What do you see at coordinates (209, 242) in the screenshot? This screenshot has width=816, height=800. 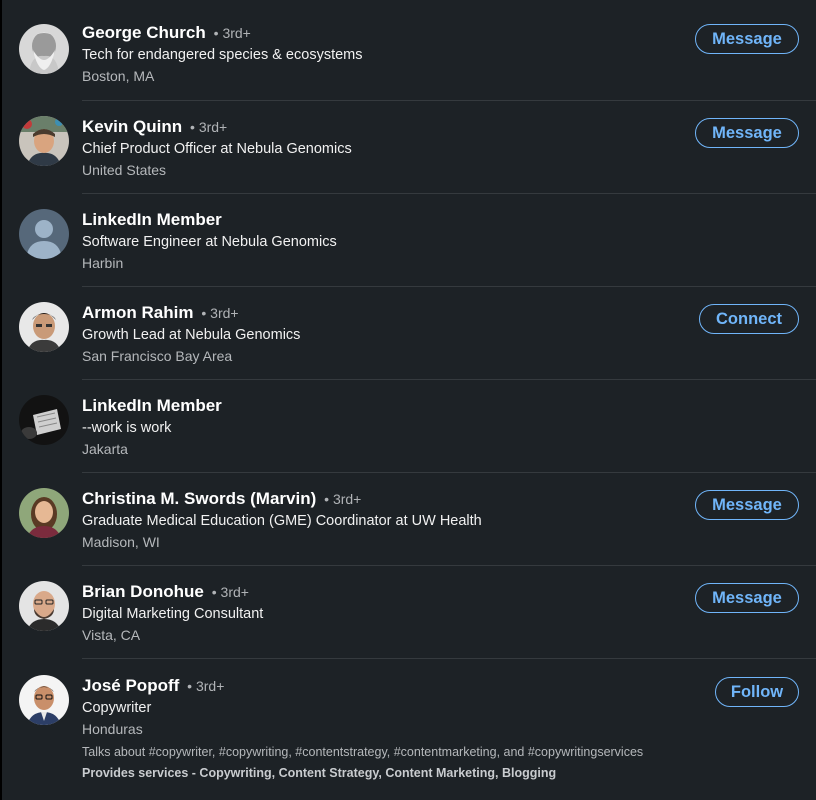 I see `person-headline: Software Engineer at Nebula Genomics` at bounding box center [209, 242].